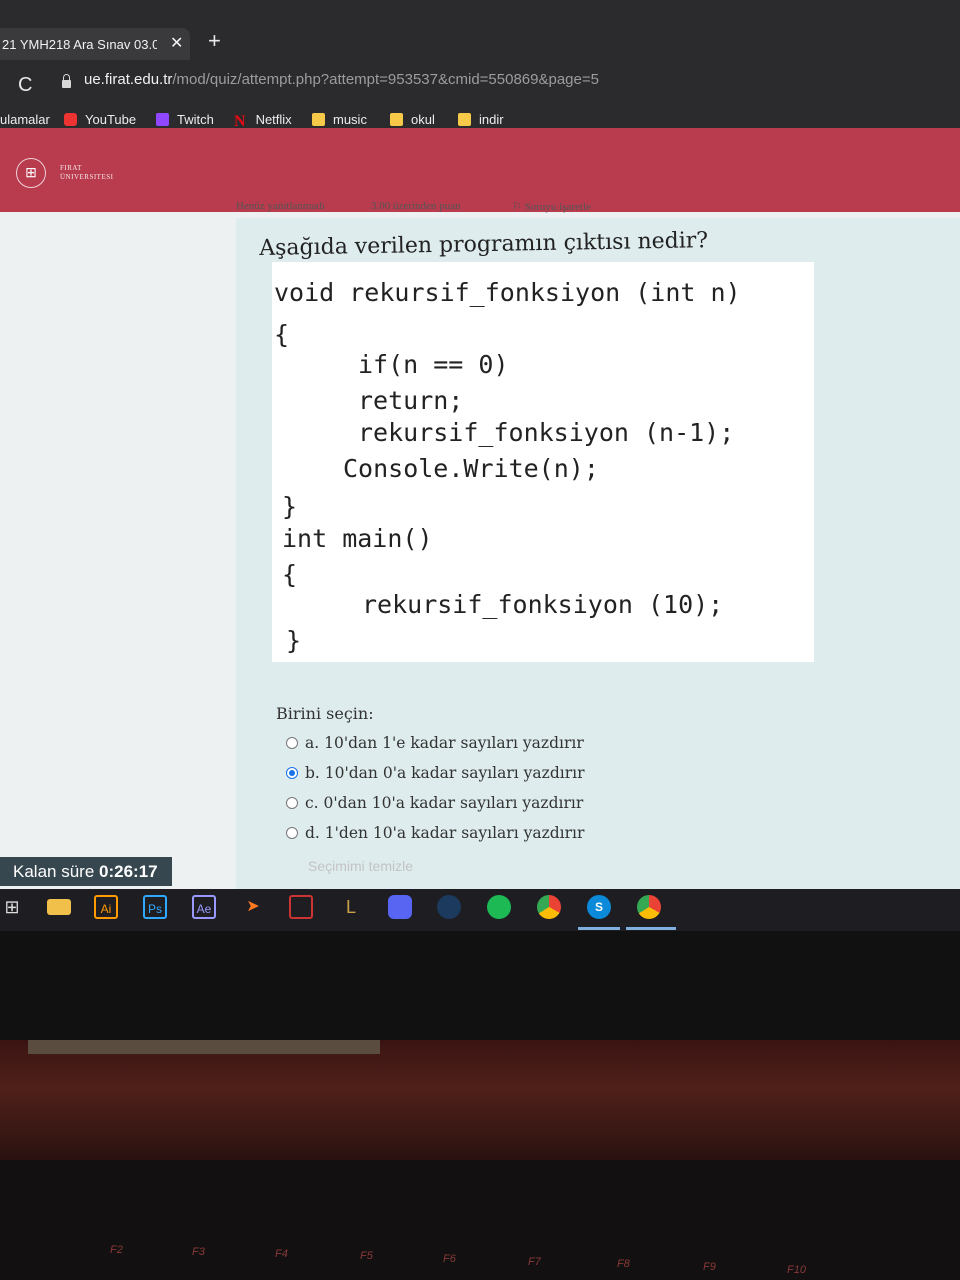 The image size is (960, 1280). Describe the element at coordinates (366, 1256) in the screenshot. I see `key-f5: F5` at that location.